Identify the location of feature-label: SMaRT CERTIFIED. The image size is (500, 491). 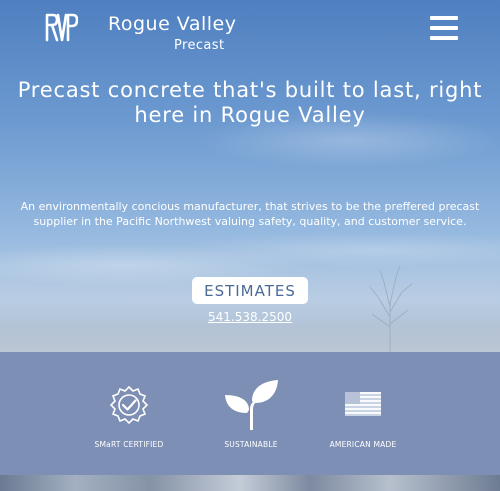
(129, 444).